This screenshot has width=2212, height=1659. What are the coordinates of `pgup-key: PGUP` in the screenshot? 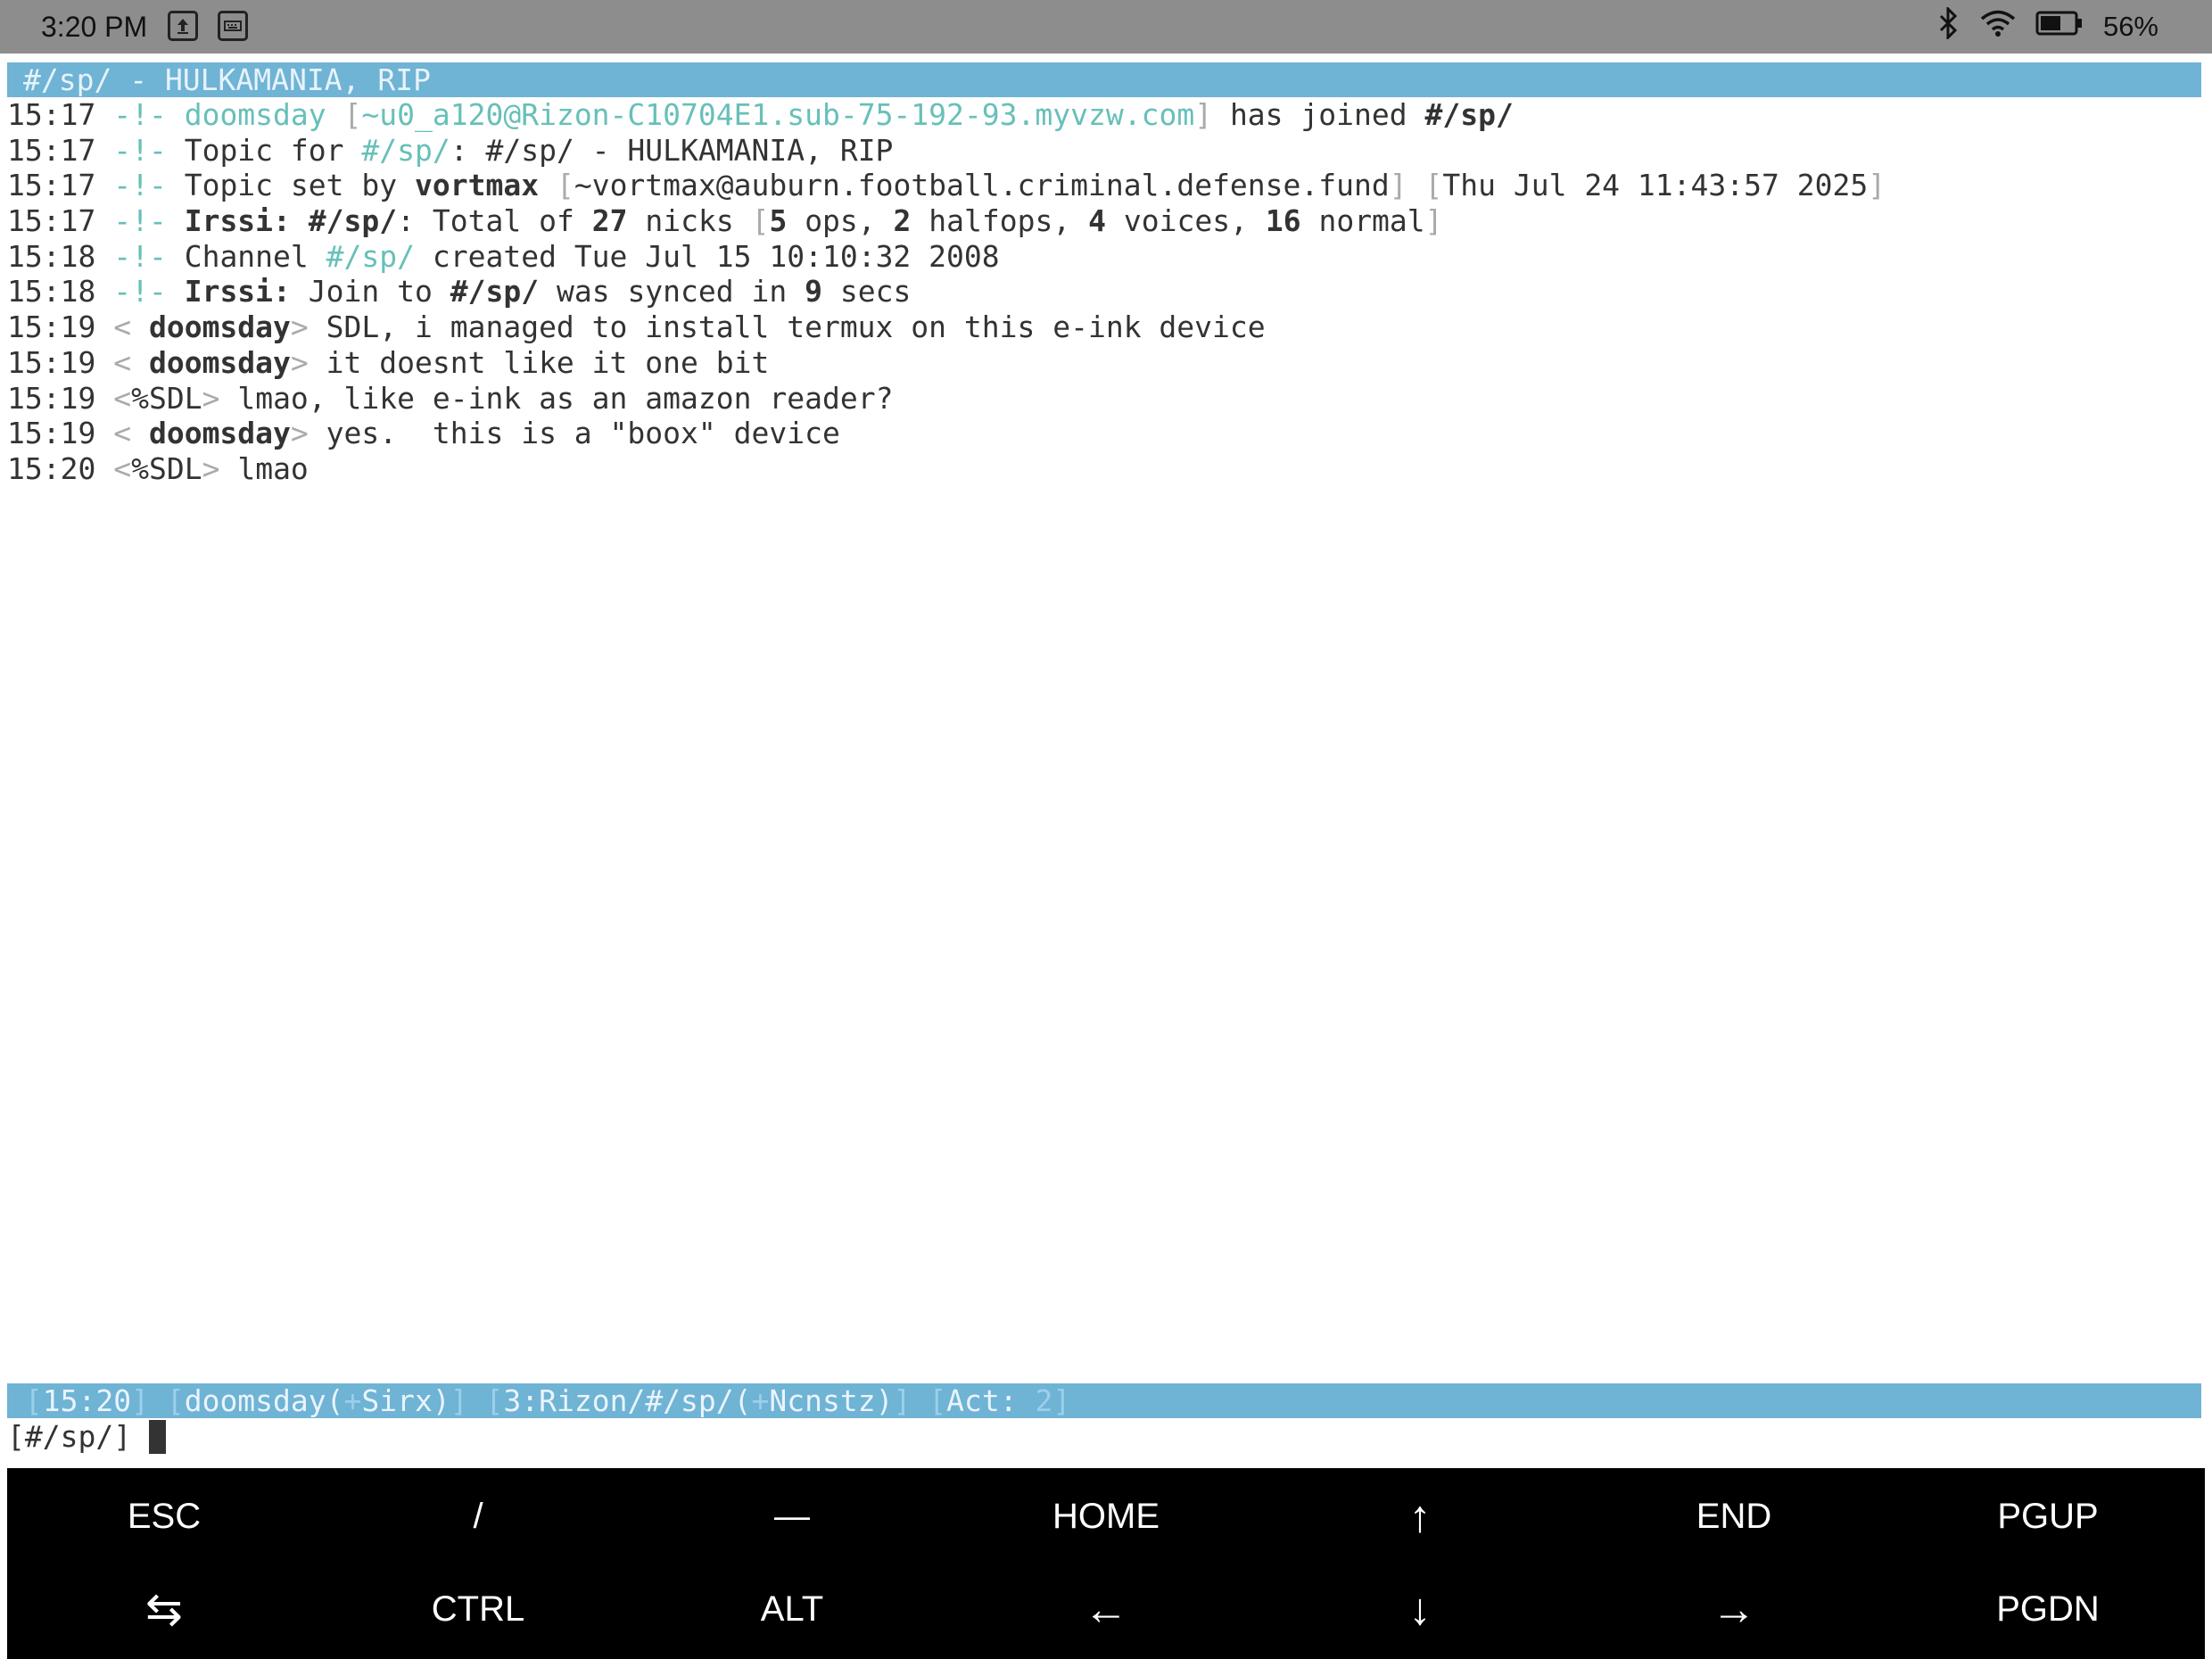 It's located at (2048, 1517).